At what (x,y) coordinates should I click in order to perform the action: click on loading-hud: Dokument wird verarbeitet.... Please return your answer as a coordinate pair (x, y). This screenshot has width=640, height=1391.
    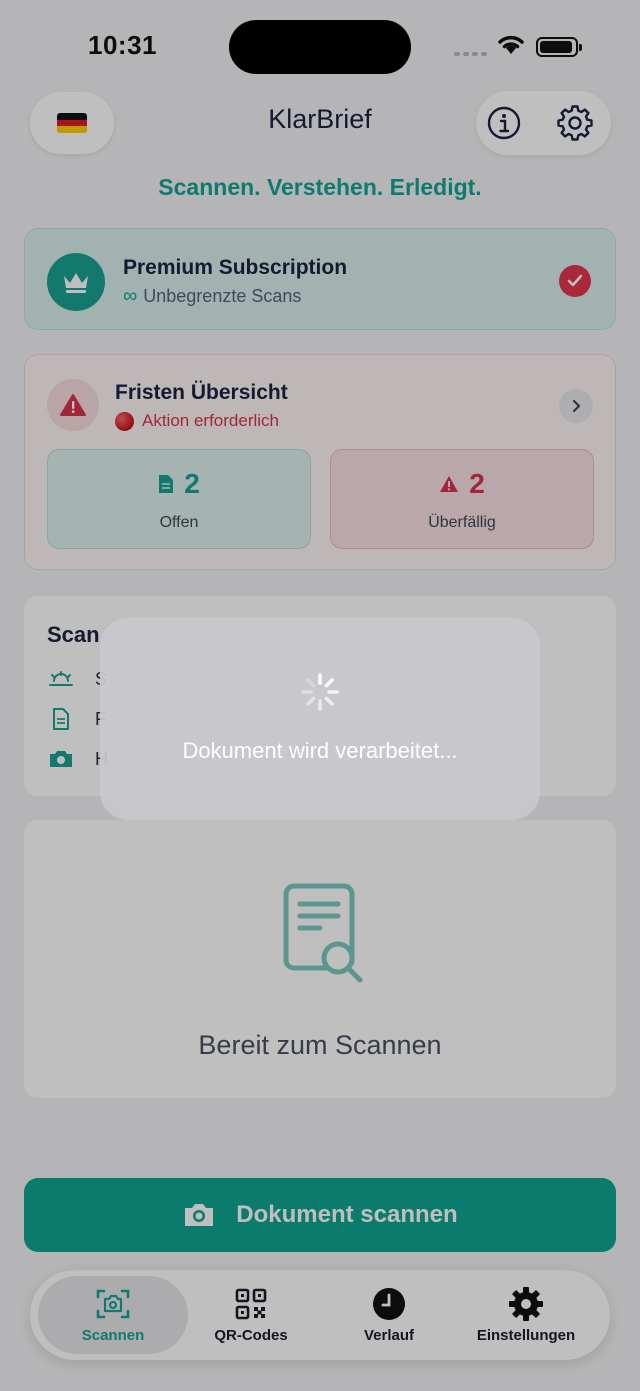
    Looking at the image, I should click on (320, 719).